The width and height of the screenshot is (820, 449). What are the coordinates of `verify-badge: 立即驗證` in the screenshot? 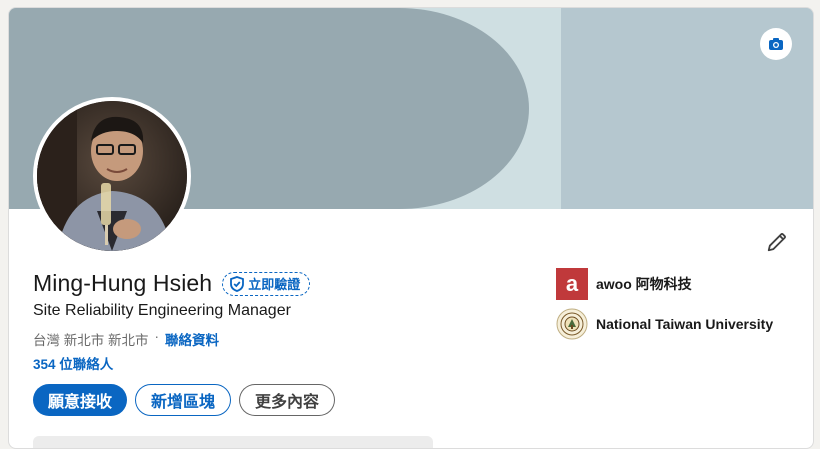 It's located at (266, 283).